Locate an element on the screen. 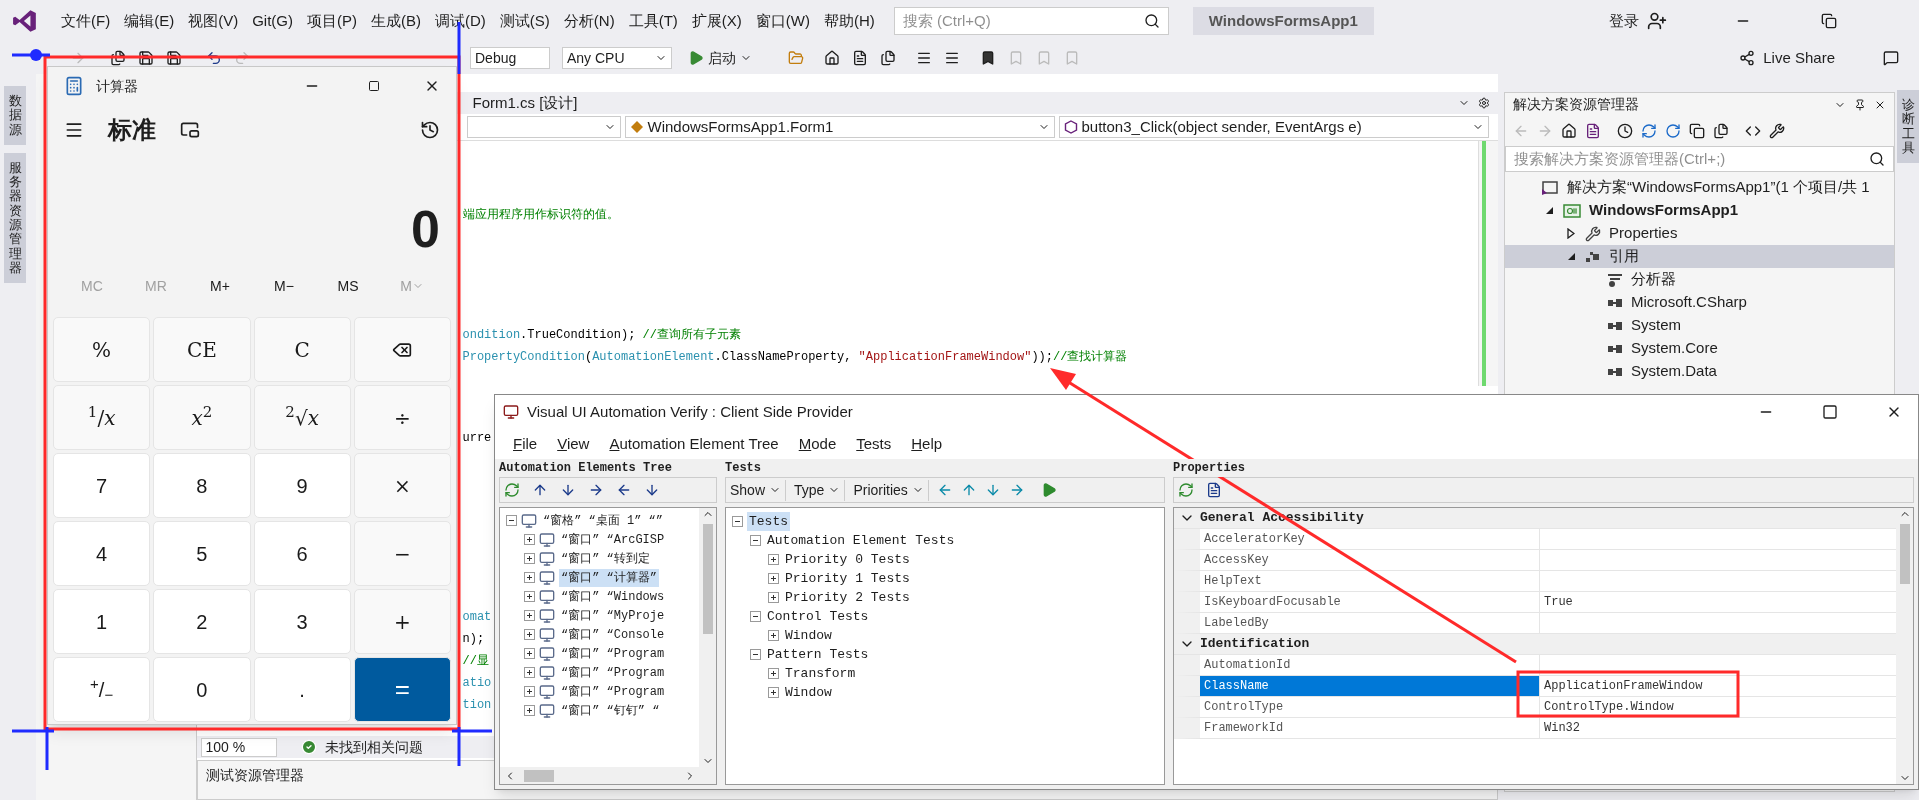 The height and width of the screenshot is (800, 1919). menu-item: 测试(S) is located at coordinates (524, 21).